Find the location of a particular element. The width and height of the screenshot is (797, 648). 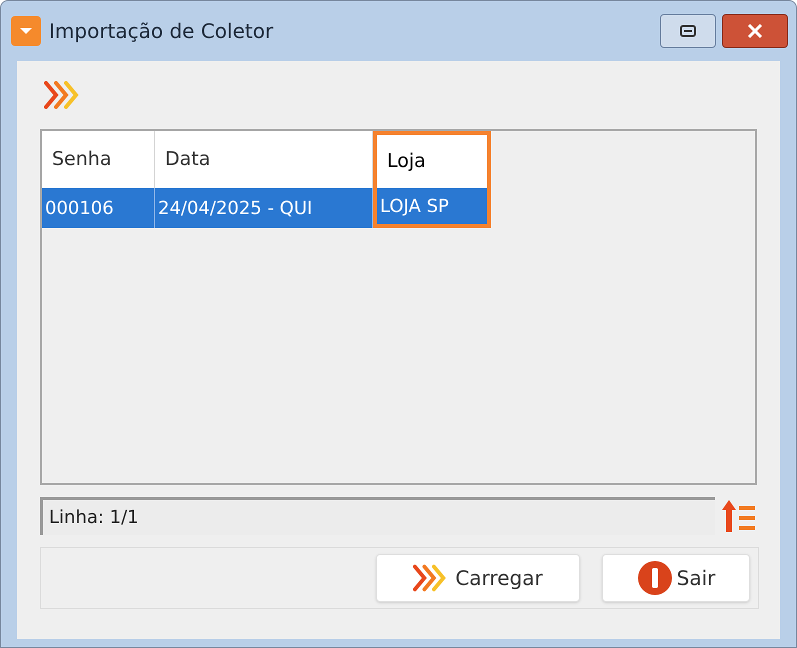

close-icon is located at coordinates (755, 31).